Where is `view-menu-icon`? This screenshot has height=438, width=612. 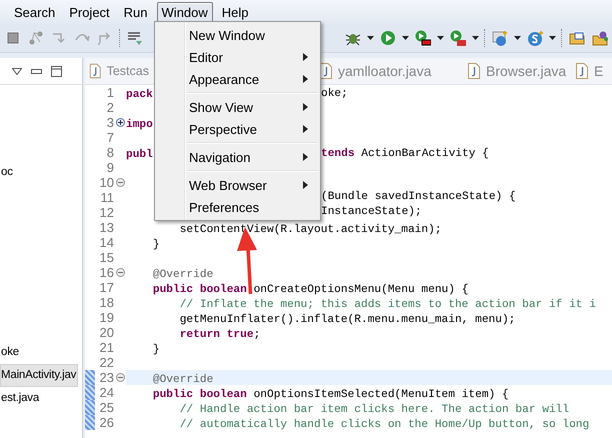
view-menu-icon is located at coordinates (17, 71).